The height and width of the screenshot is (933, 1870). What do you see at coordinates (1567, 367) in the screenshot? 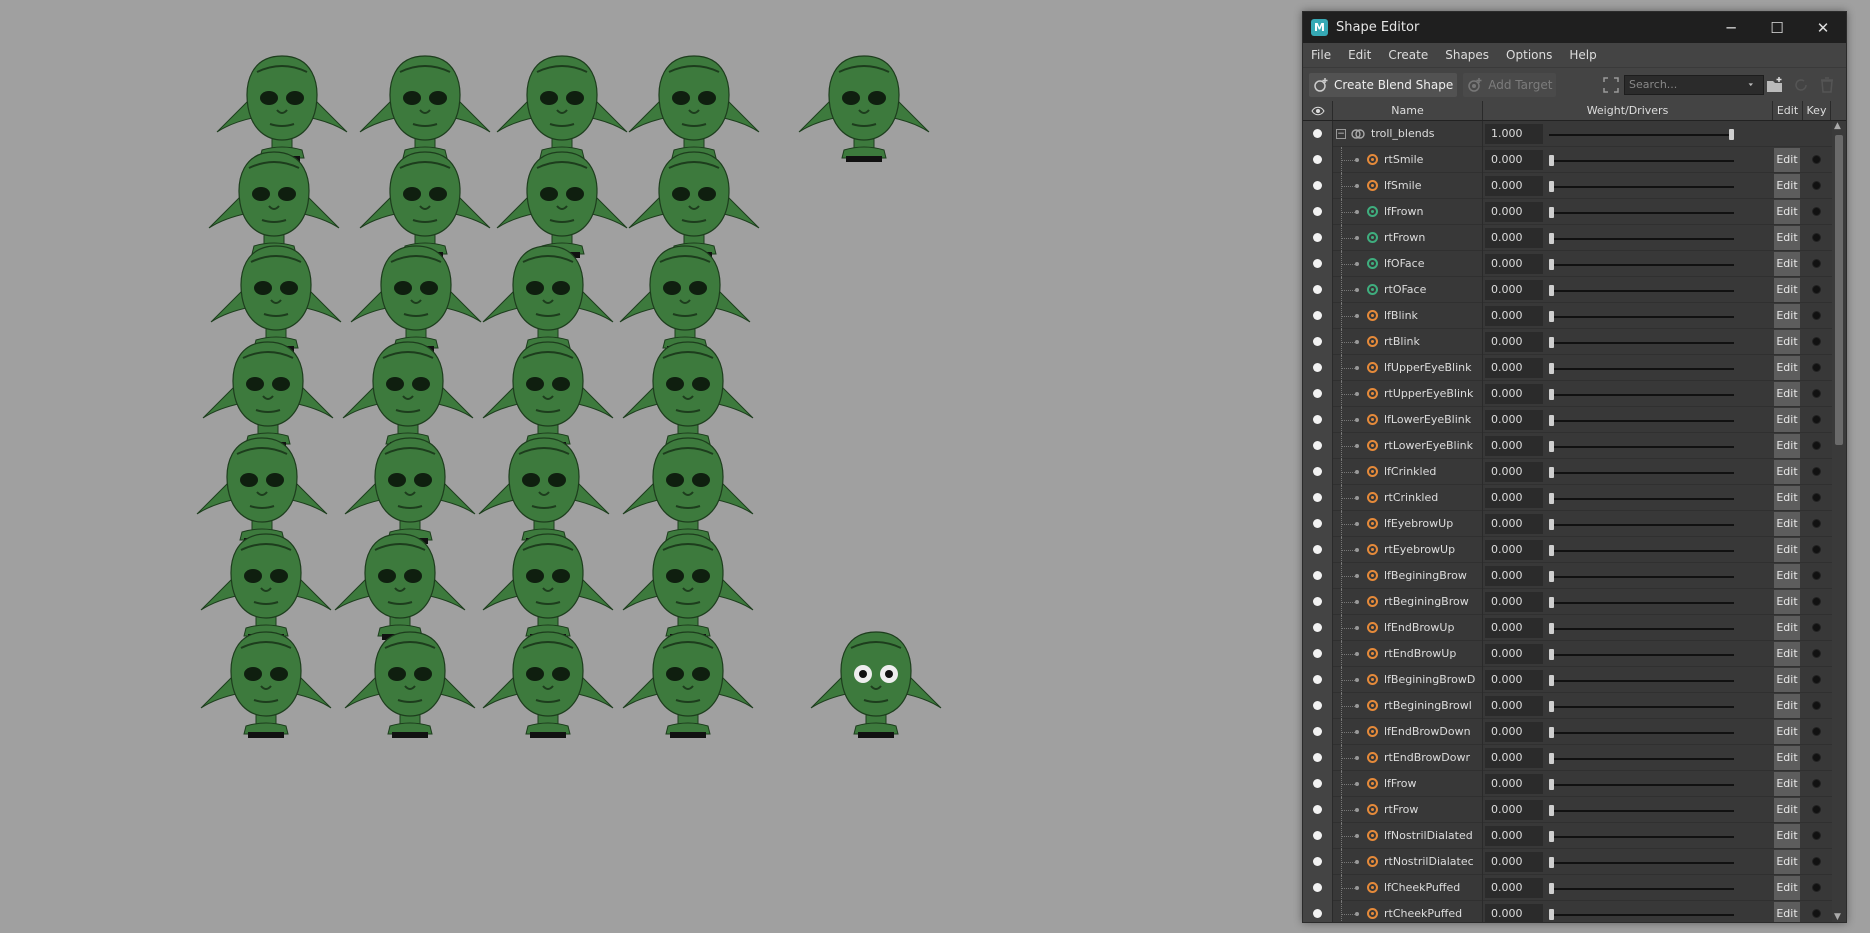
I see `target-row: lfUpperEyeBlink 0.000 Edit` at bounding box center [1567, 367].